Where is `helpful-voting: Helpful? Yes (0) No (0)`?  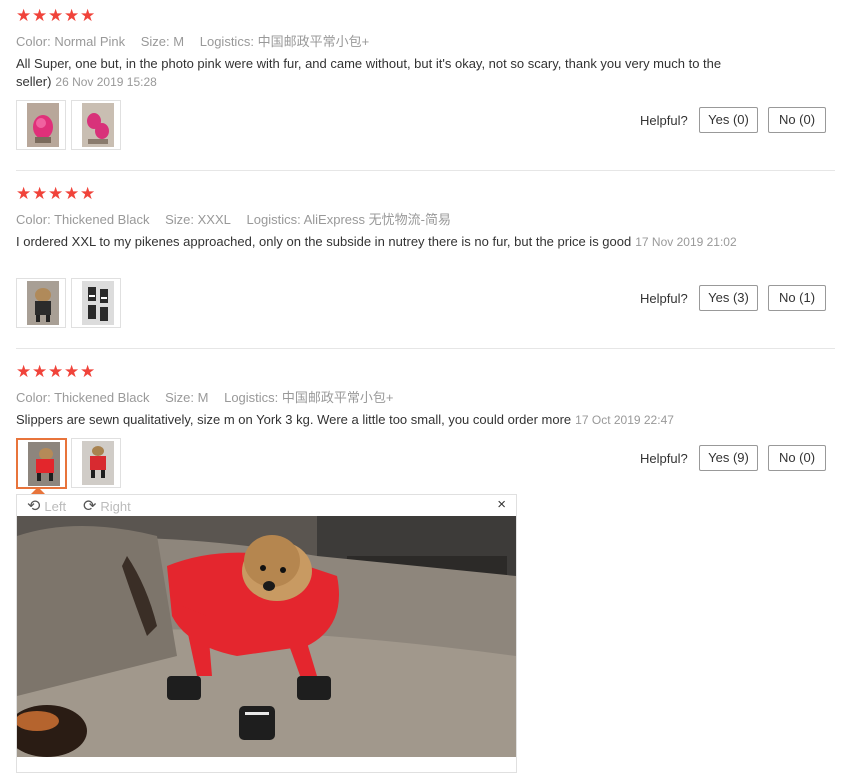 helpful-voting: Helpful? Yes (0) No (0) is located at coordinates (729, 121).